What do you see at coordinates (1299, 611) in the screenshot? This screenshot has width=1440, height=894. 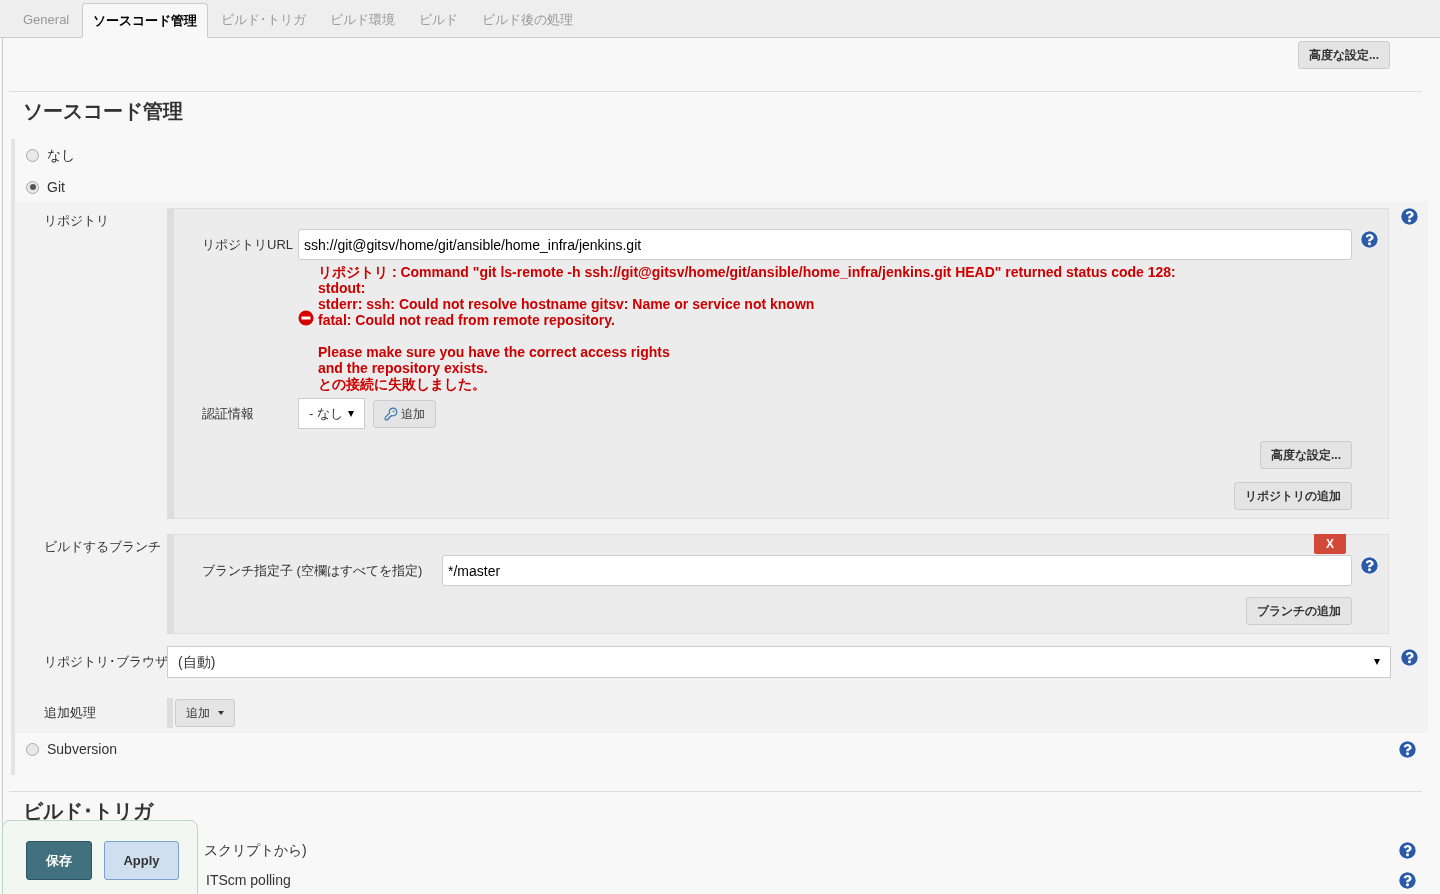 I see `button: ブランチの追加` at bounding box center [1299, 611].